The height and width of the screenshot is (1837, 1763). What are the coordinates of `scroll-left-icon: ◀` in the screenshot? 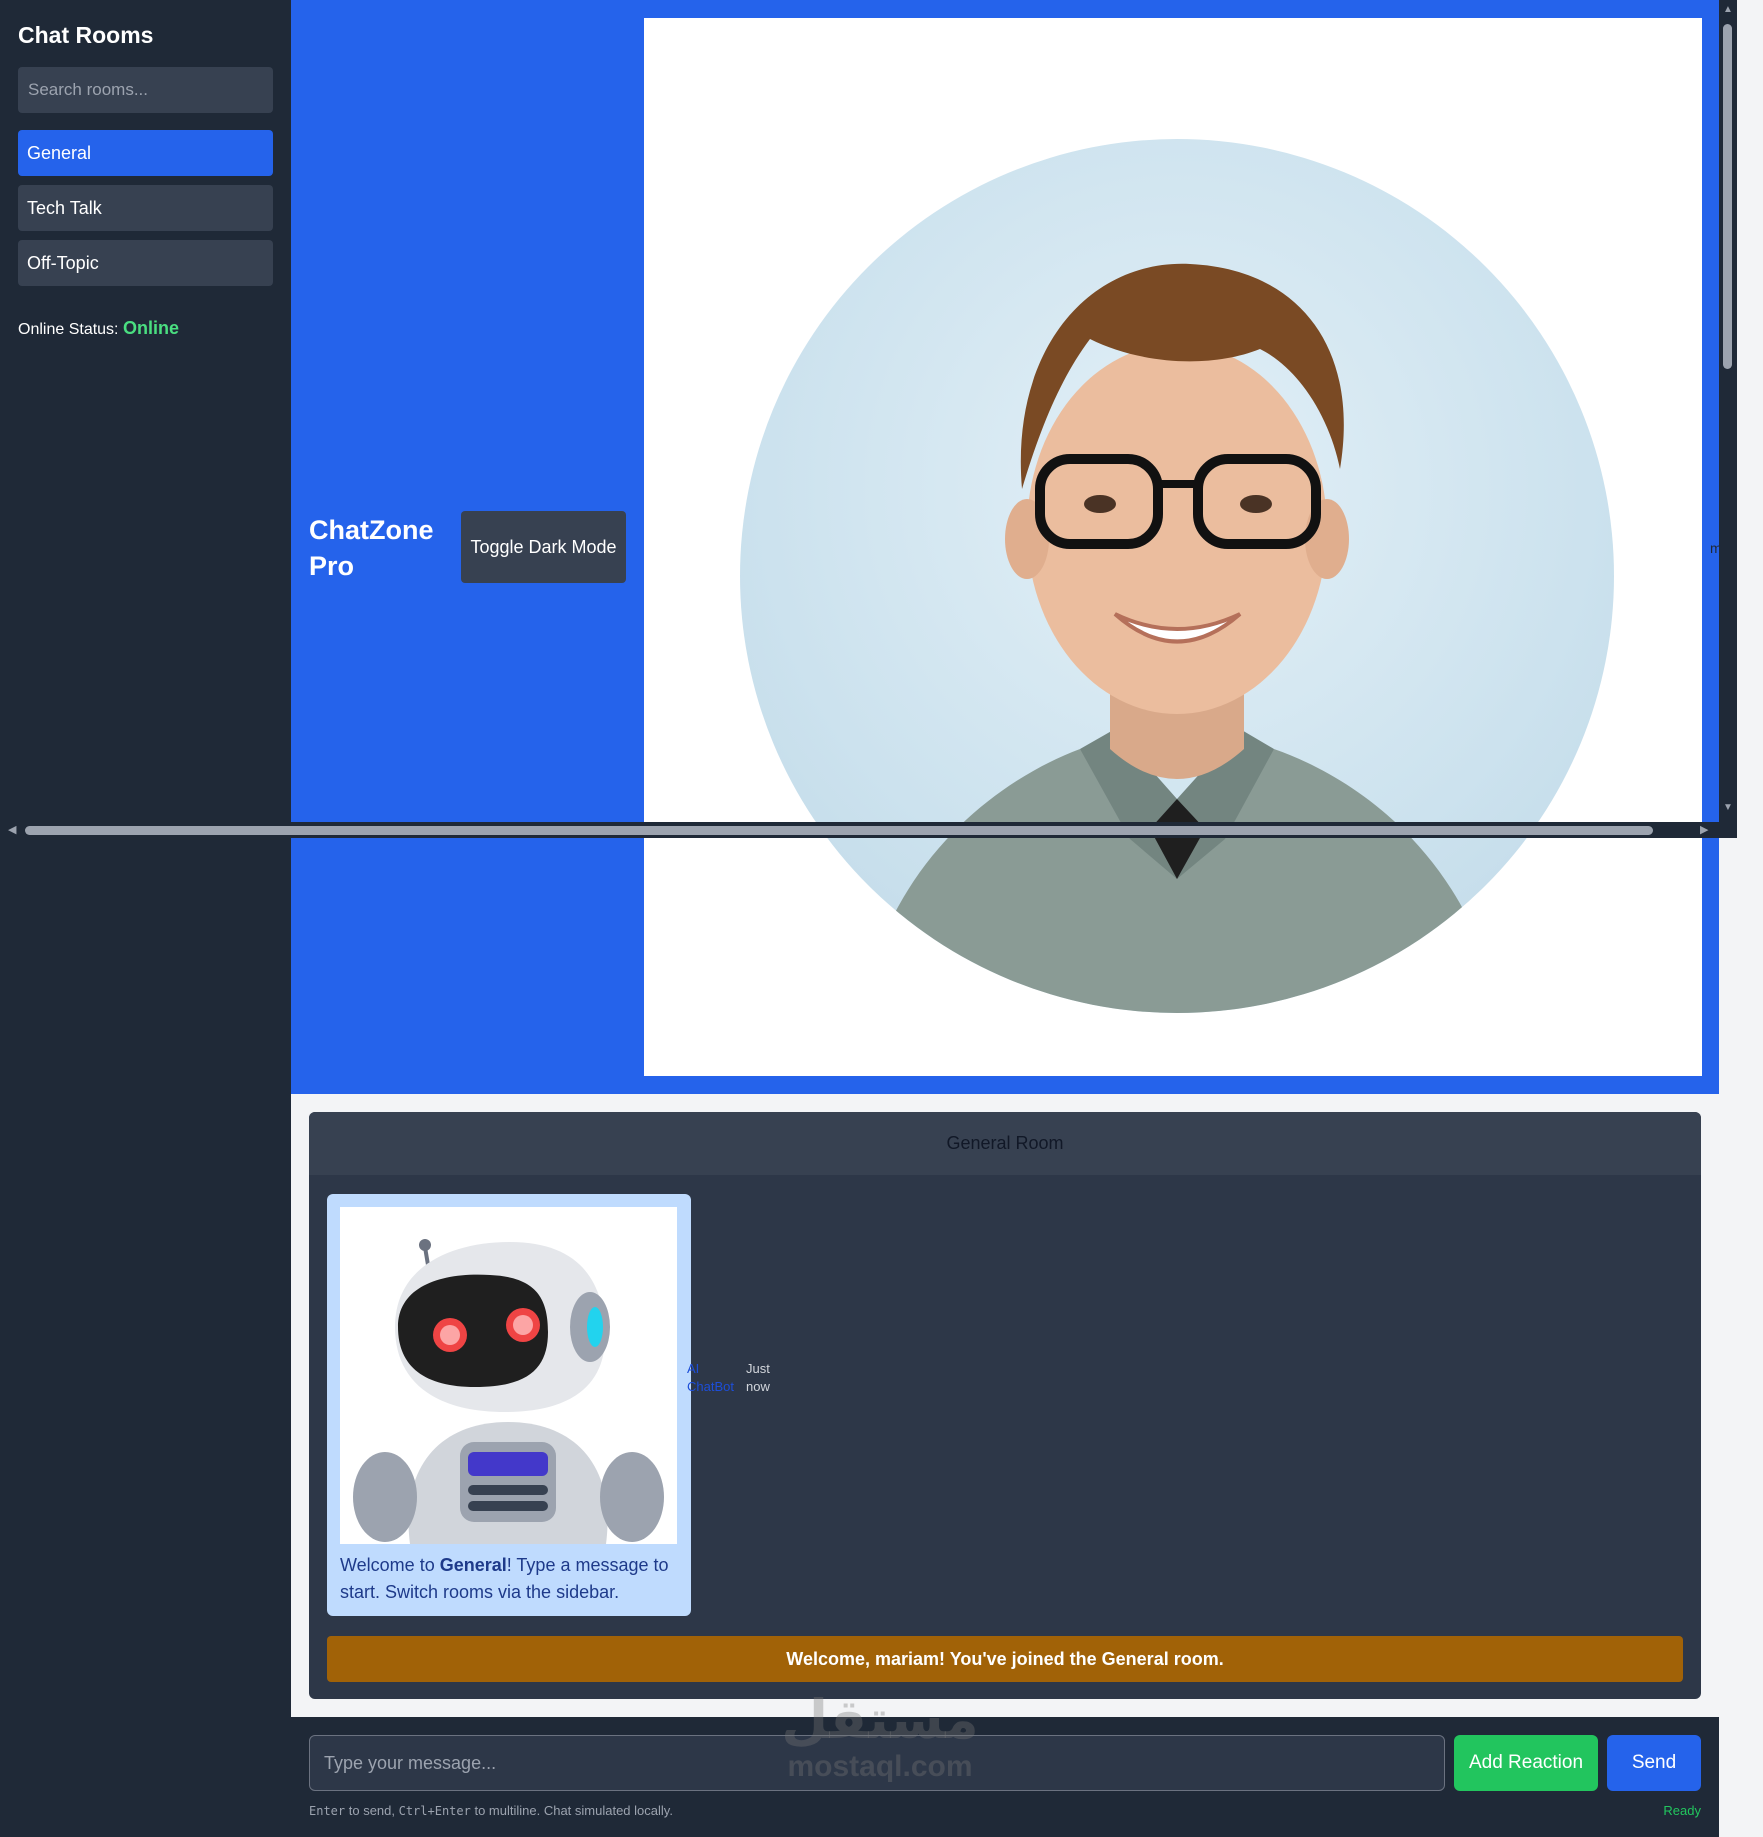 It's located at (12, 829).